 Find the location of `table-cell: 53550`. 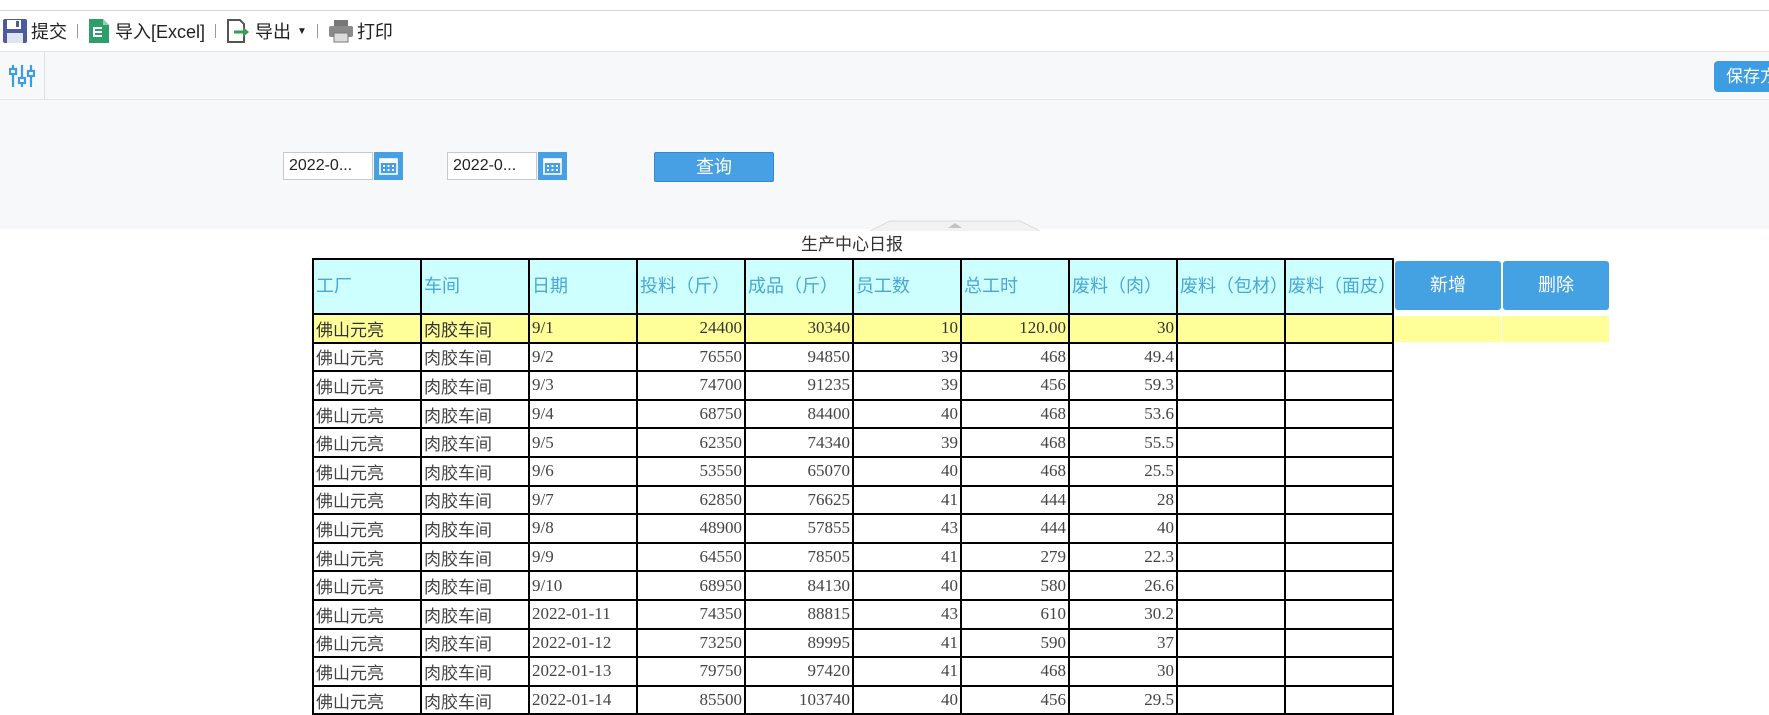

table-cell: 53550 is located at coordinates (691, 471).